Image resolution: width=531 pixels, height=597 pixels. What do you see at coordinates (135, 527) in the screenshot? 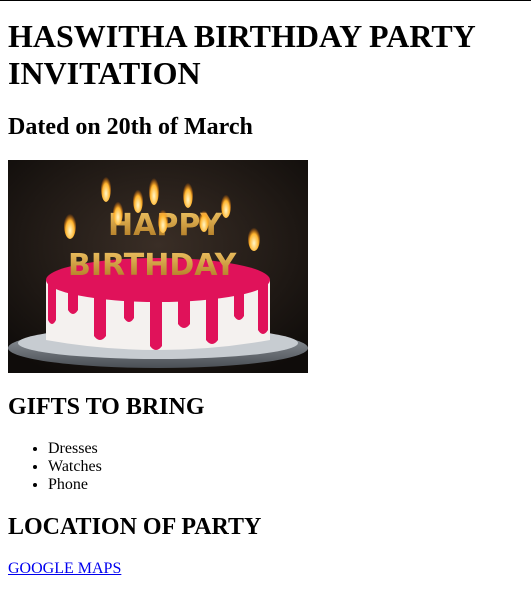
I see `location-heading: LOCATION OF PARTY` at bounding box center [135, 527].